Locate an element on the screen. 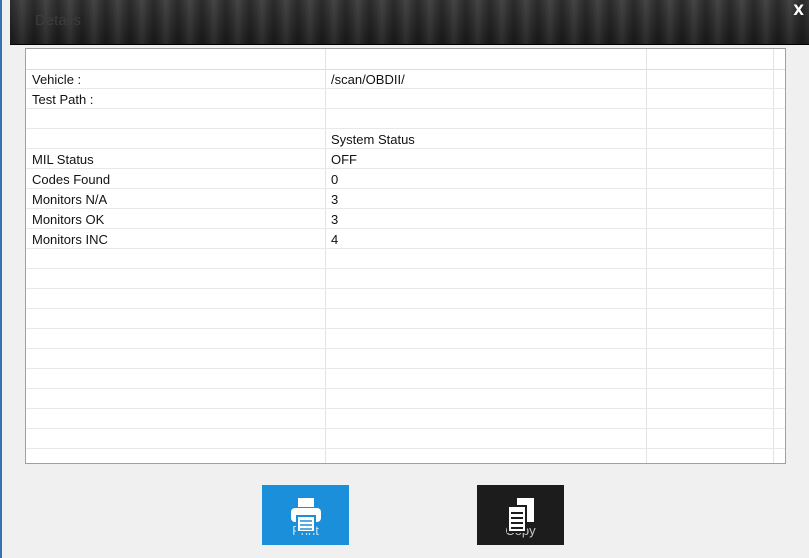  print-button: Print is located at coordinates (305, 515).